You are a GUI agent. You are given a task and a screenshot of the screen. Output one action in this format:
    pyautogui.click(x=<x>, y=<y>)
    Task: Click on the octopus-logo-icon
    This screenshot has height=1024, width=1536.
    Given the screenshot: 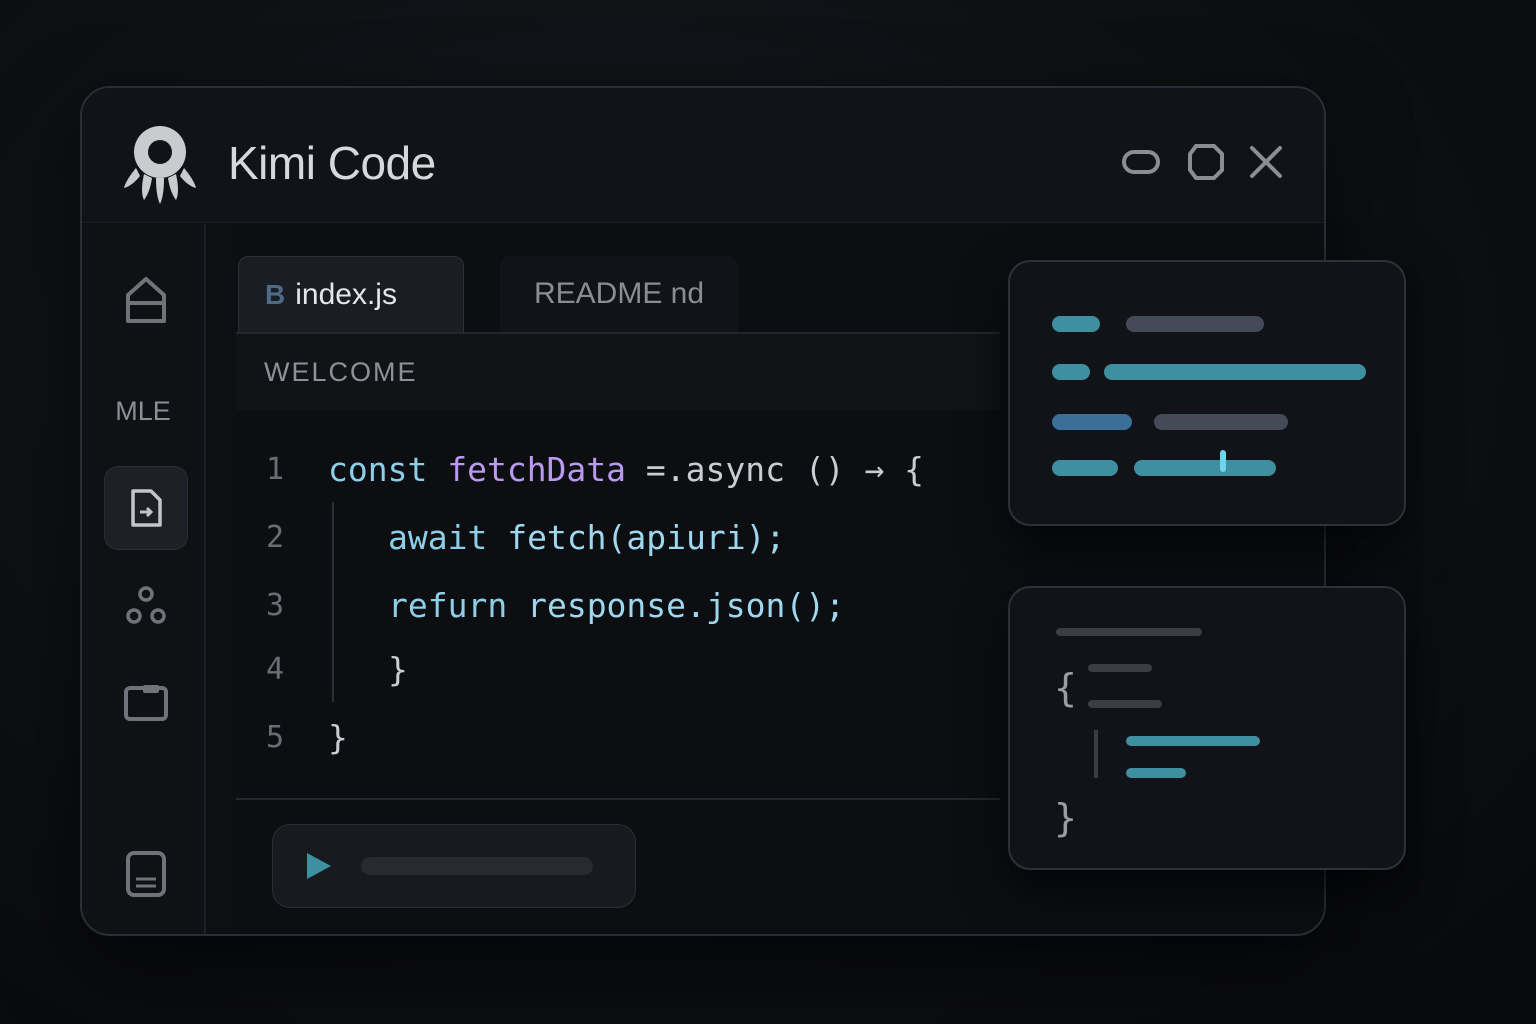 What is the action you would take?
    pyautogui.click(x=160, y=165)
    